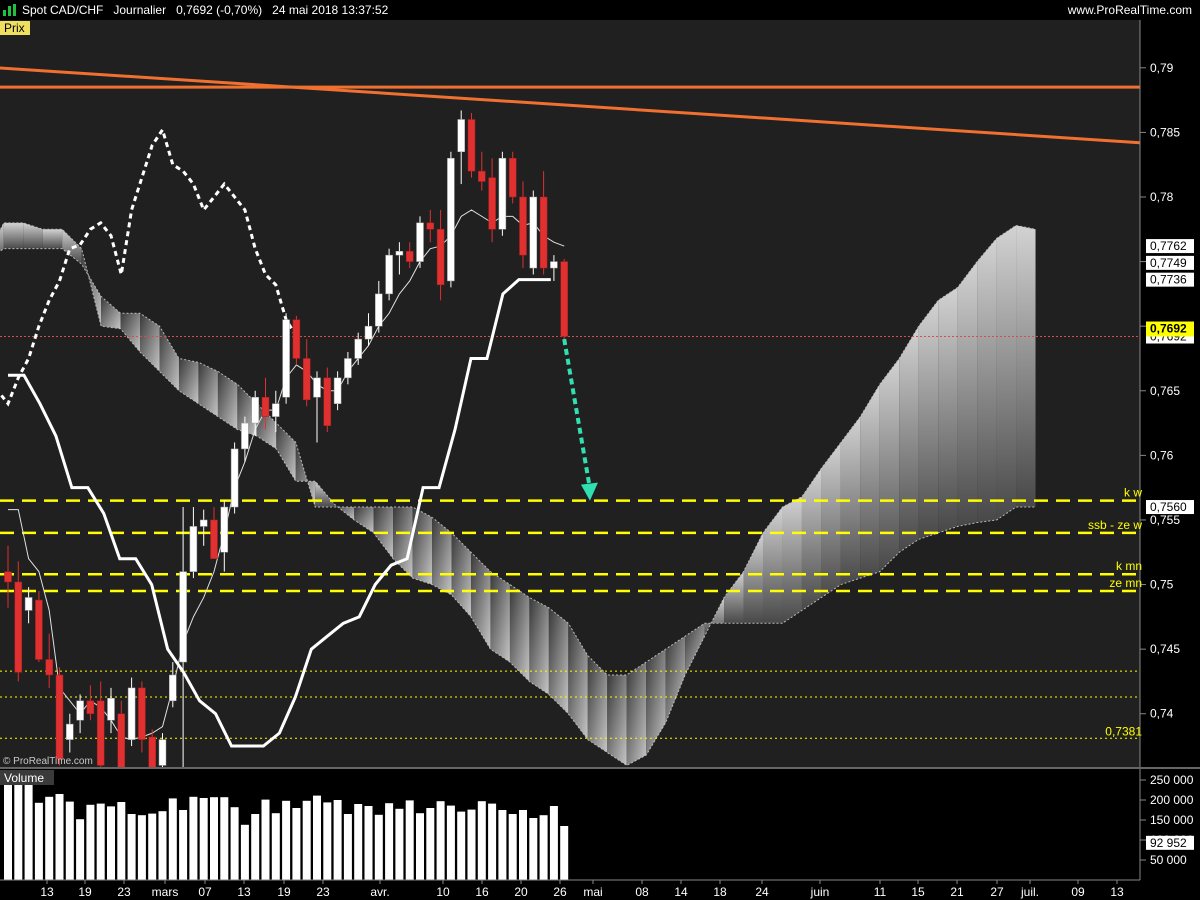 The image size is (1200, 900). I want to click on x-tick-label: 20, so click(521, 892).